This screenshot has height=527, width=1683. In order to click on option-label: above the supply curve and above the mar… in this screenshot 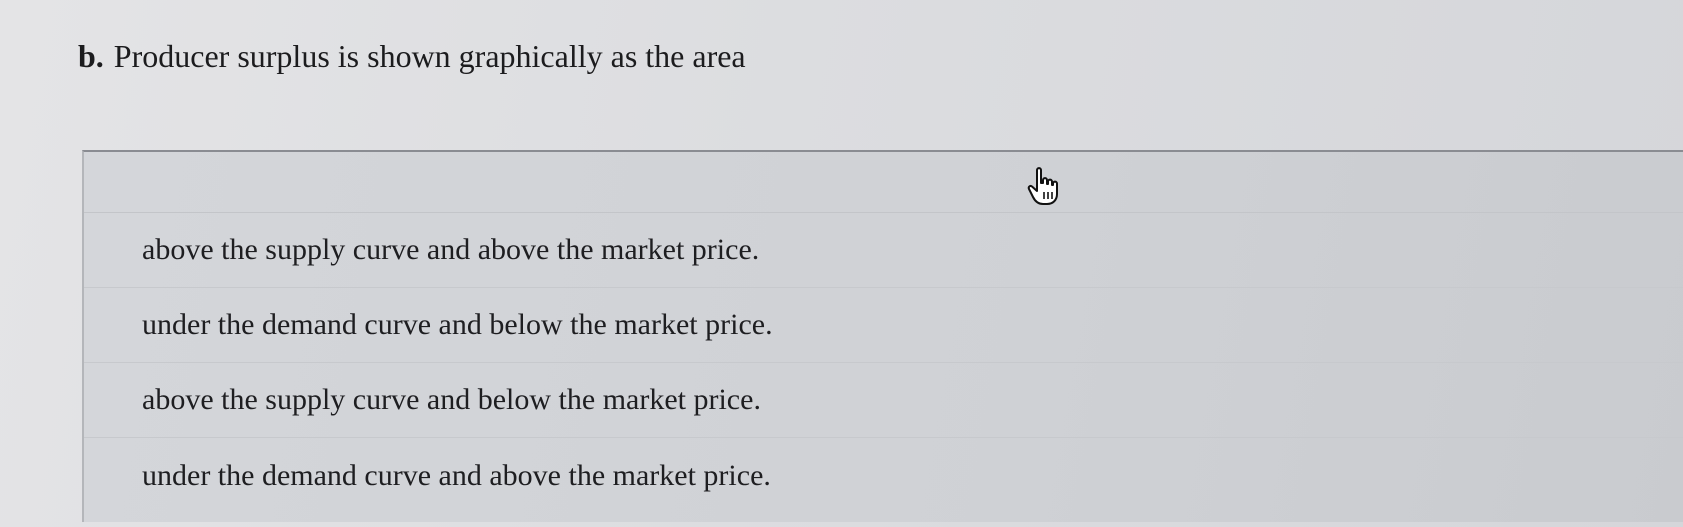, I will do `click(451, 249)`.